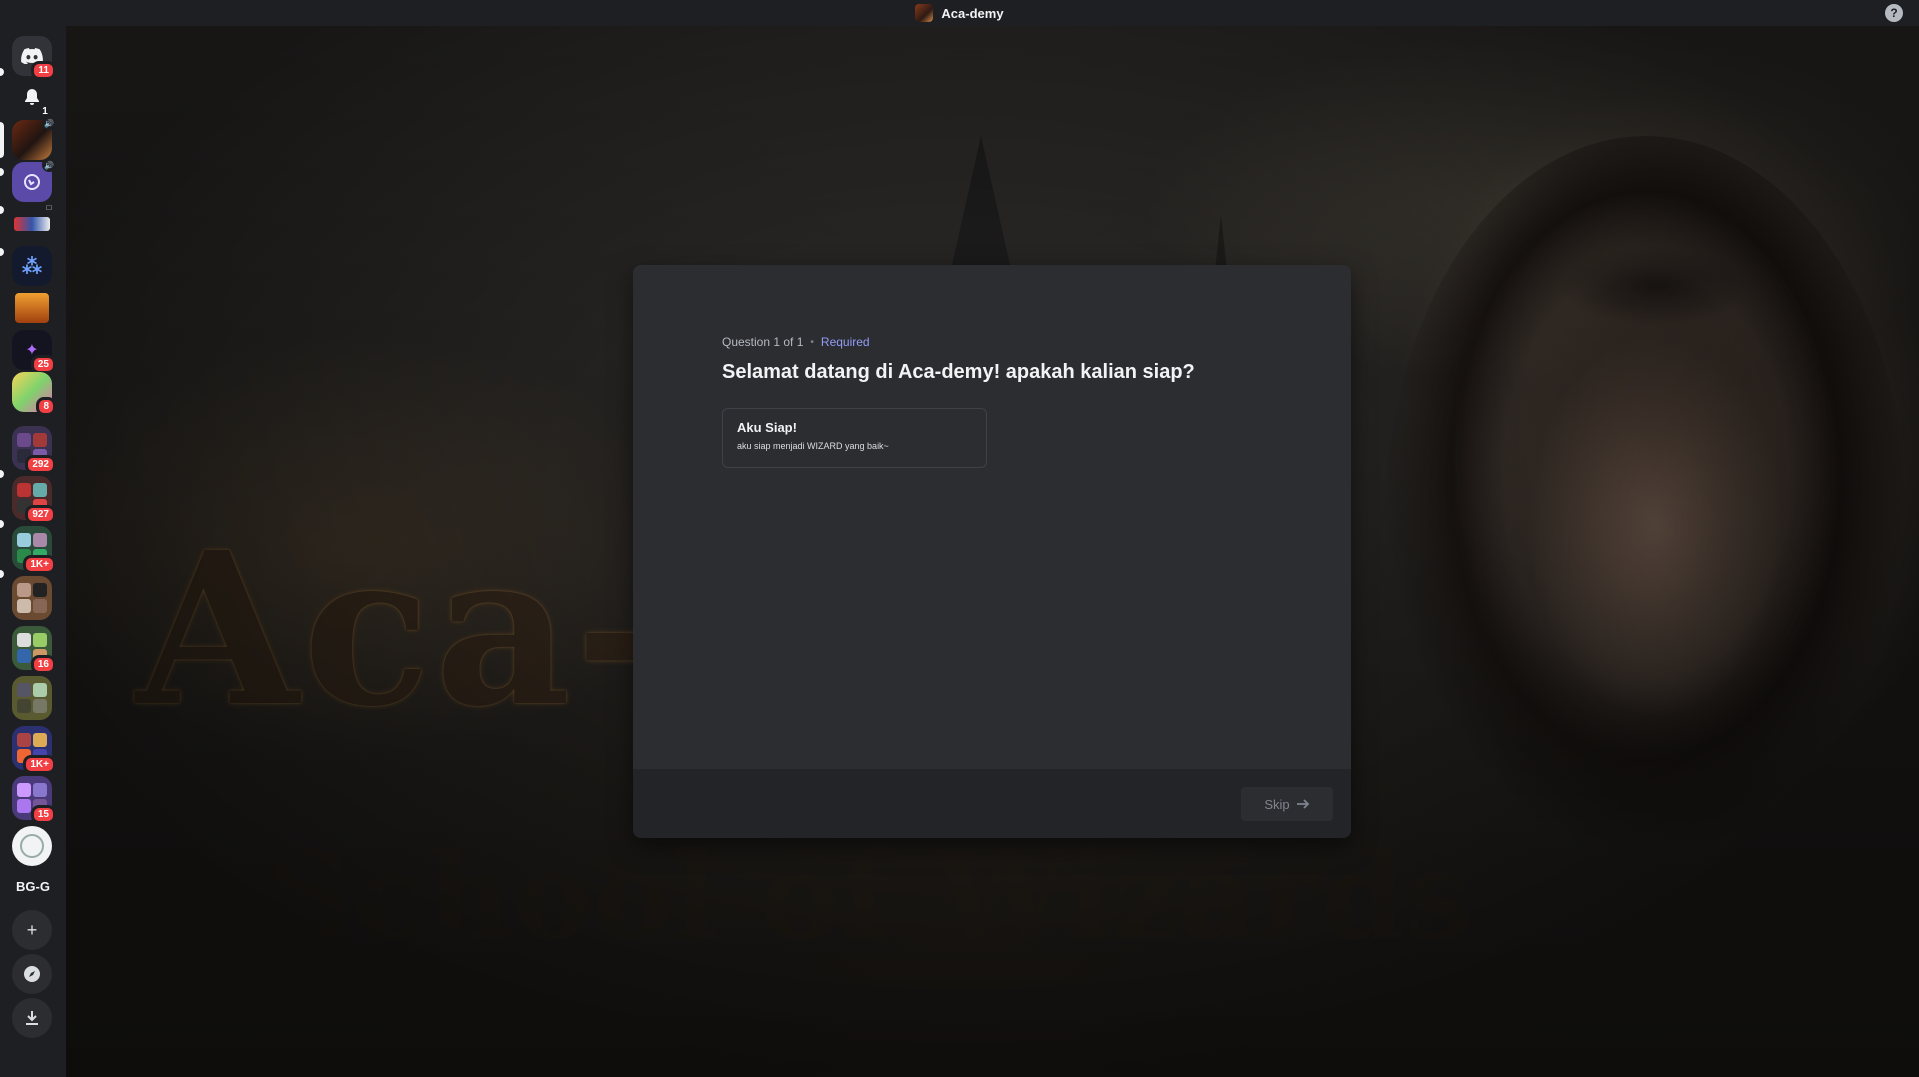 This screenshot has width=1919, height=1077. Describe the element at coordinates (34, 750) in the screenshot. I see `folder-7: 1K+` at that location.